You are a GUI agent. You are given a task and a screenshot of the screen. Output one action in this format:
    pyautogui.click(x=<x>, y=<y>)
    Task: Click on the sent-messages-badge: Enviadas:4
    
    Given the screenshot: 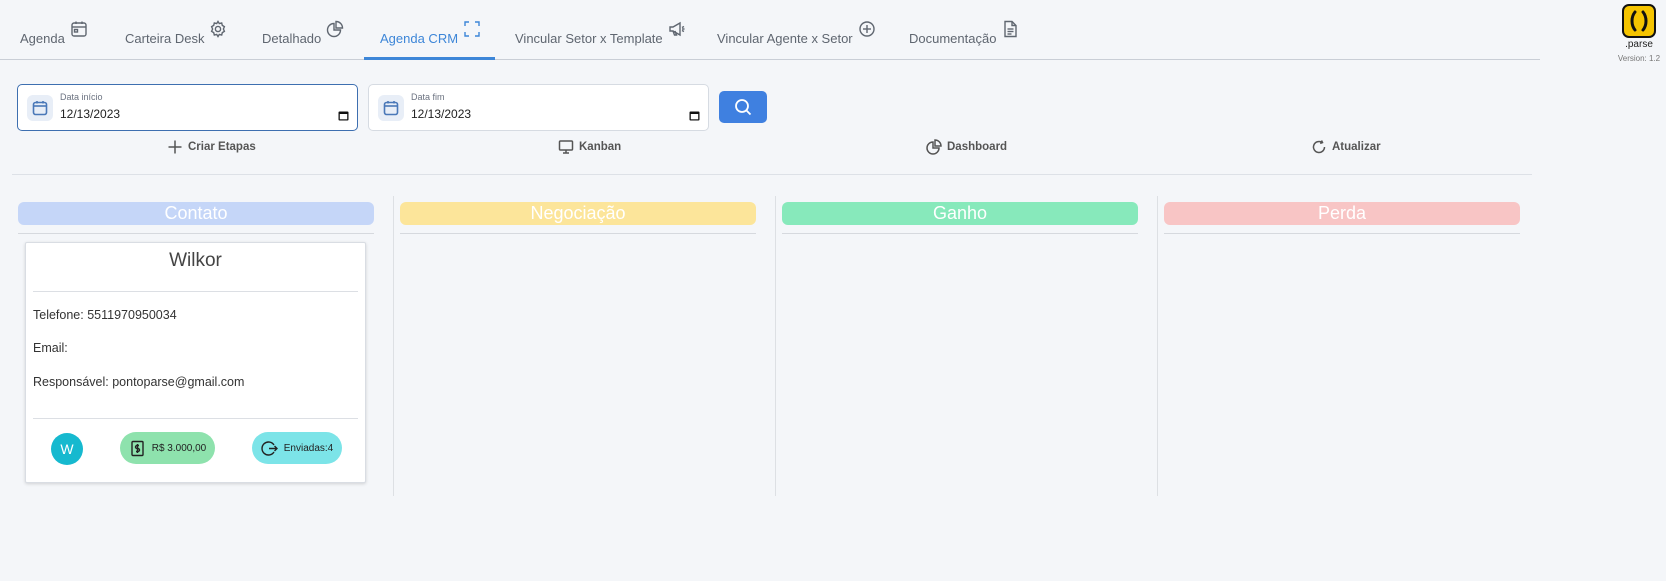 What is the action you would take?
    pyautogui.click(x=297, y=448)
    